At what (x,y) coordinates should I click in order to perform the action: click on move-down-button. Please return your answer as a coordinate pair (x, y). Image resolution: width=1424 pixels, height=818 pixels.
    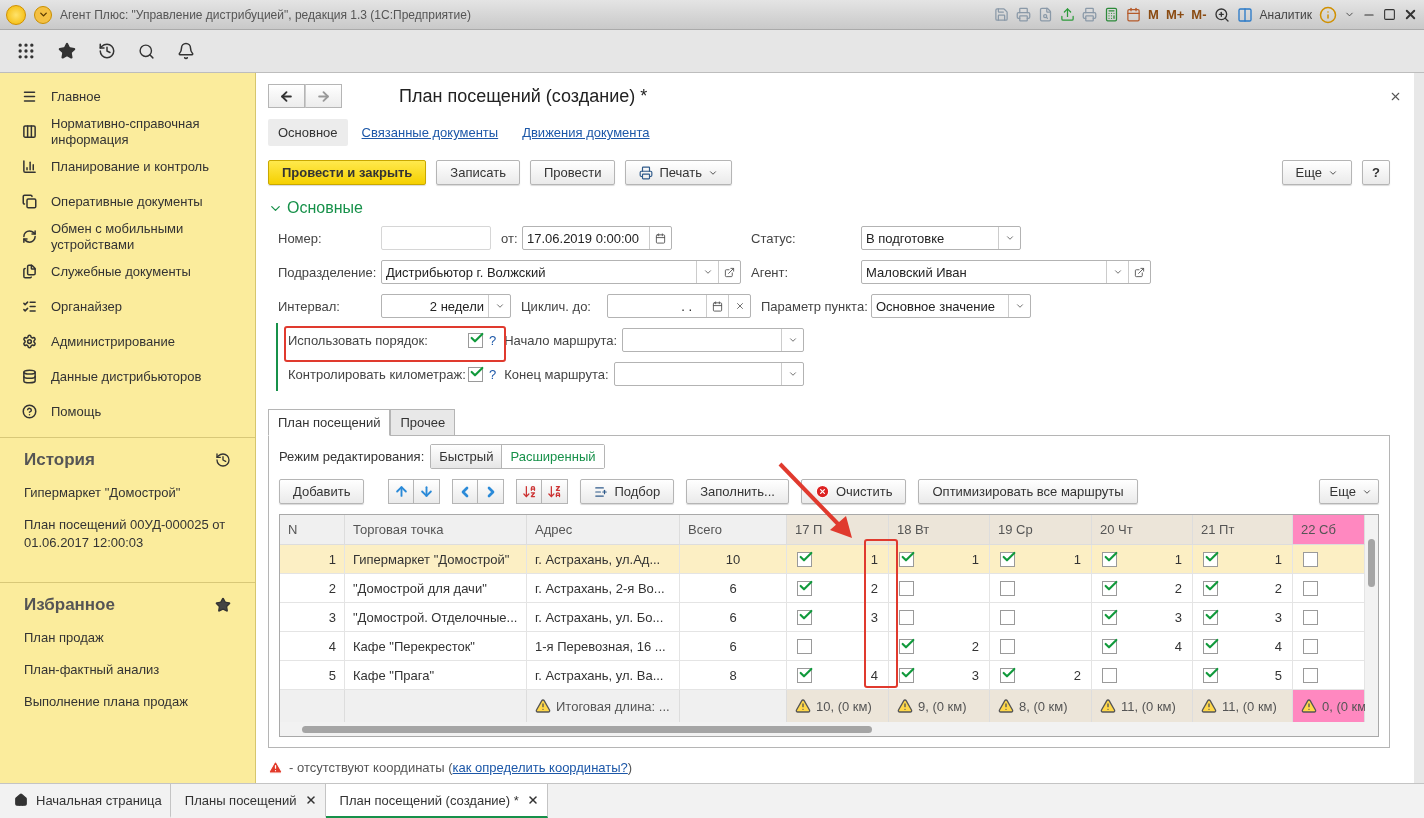
    Looking at the image, I should click on (427, 491).